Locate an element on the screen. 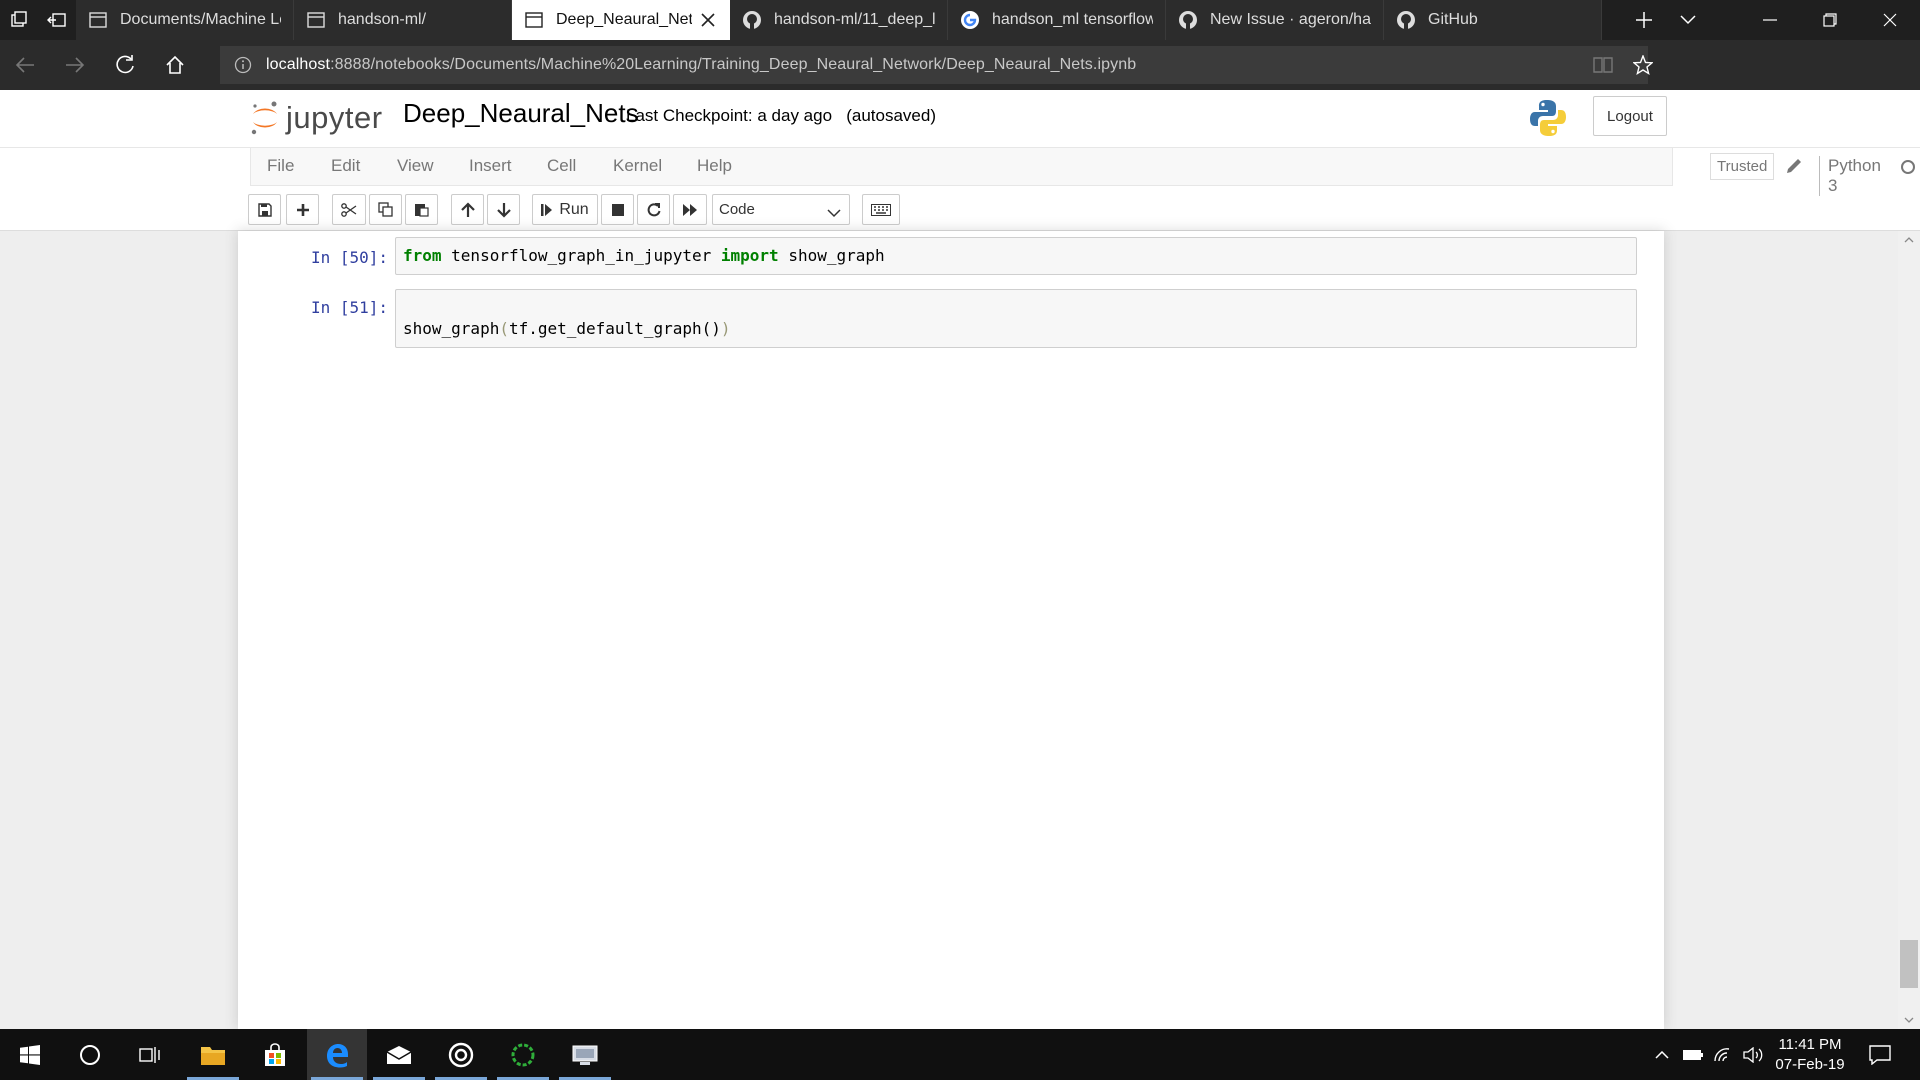 The width and height of the screenshot is (1920, 1080). browser-tab: Documents/Machine Le is located at coordinates (185, 20).